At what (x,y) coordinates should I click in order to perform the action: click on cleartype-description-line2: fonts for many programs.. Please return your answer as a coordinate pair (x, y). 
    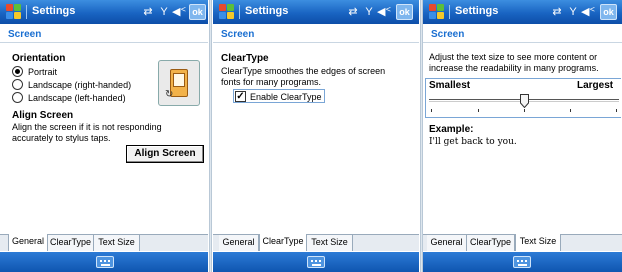
    Looking at the image, I should click on (271, 82).